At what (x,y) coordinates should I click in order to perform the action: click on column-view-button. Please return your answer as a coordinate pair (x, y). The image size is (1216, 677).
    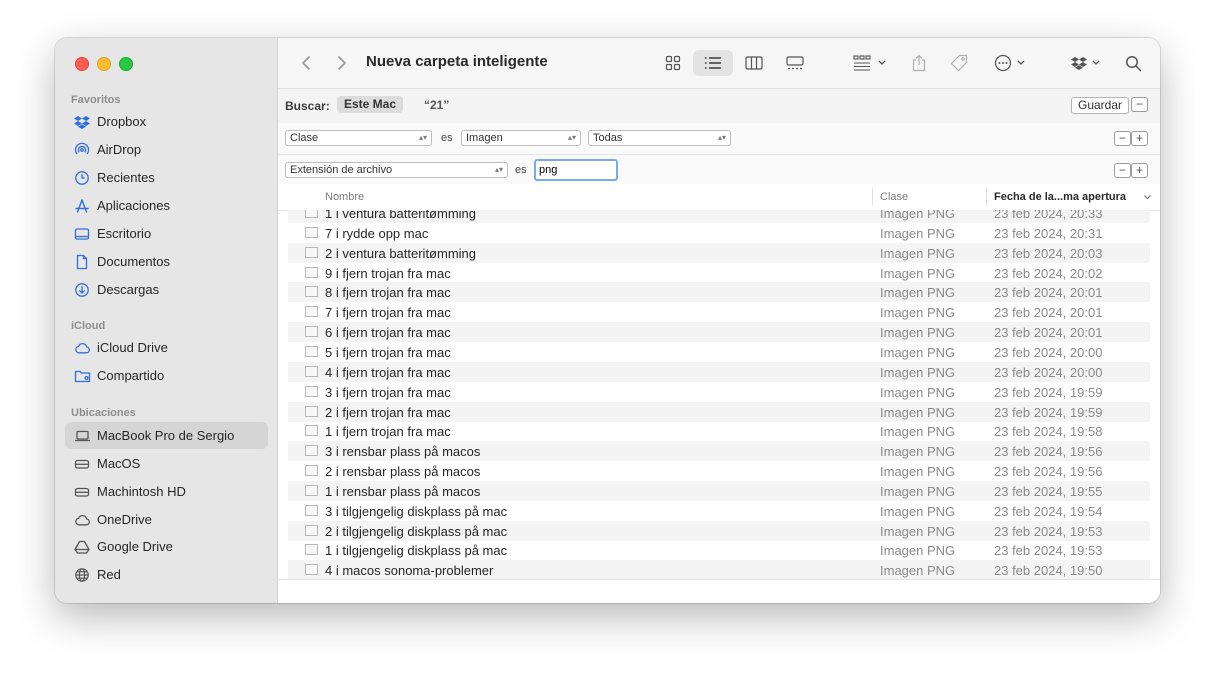
    Looking at the image, I should click on (754, 63).